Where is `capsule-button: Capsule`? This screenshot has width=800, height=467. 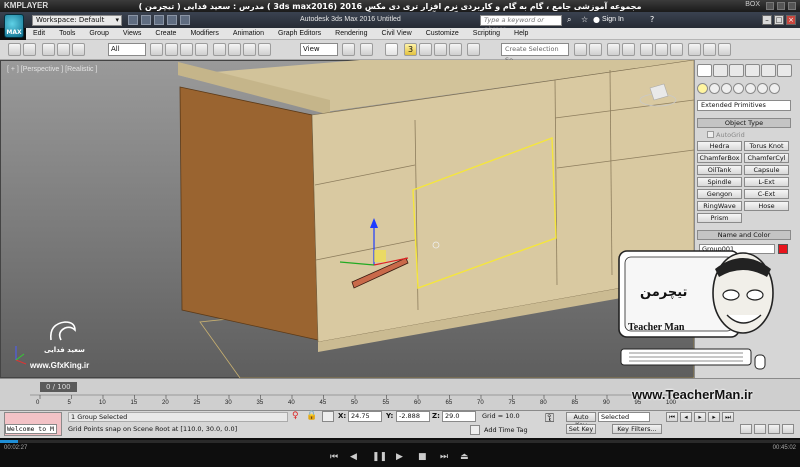 capsule-button: Capsule is located at coordinates (766, 170).